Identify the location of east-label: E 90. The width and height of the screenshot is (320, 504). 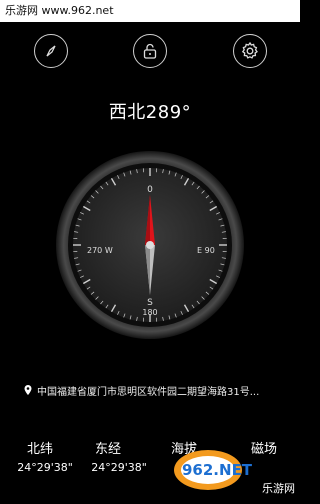
(206, 250).